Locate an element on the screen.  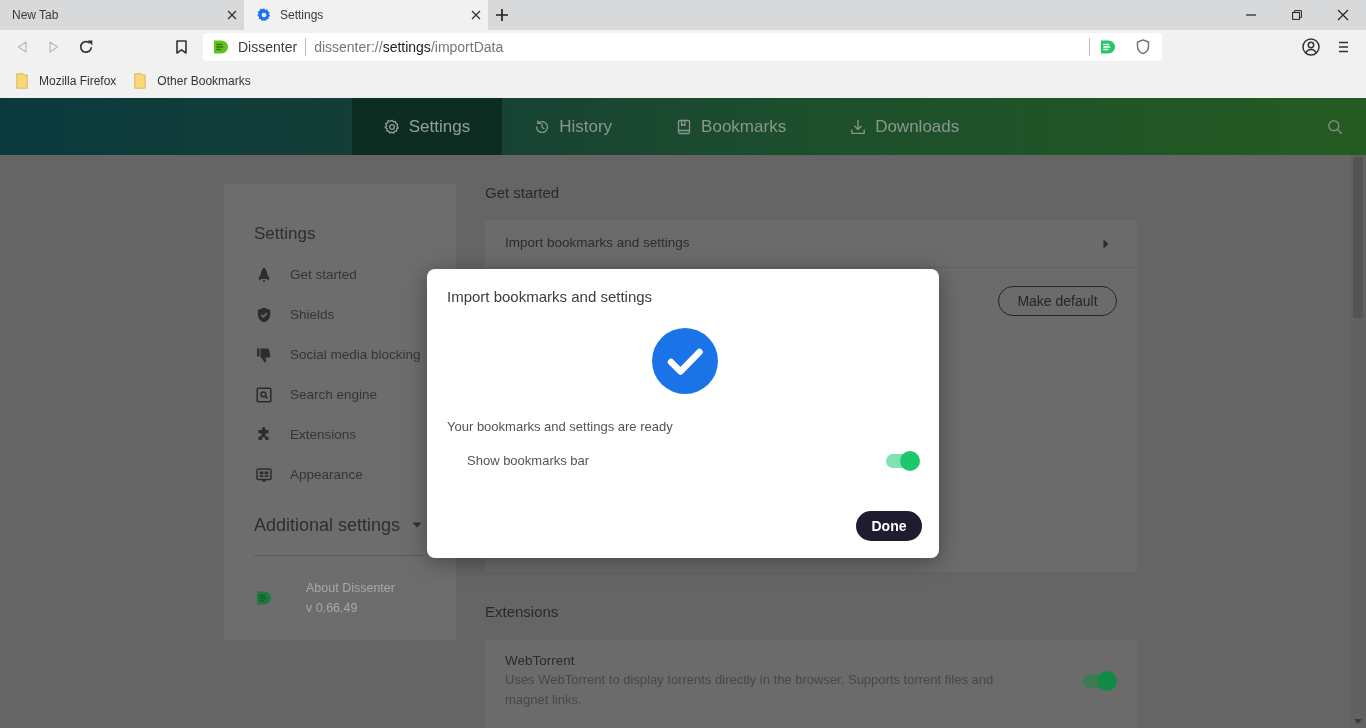
dialog-title: Import bookmarks and settings is located at coordinates (550, 297).